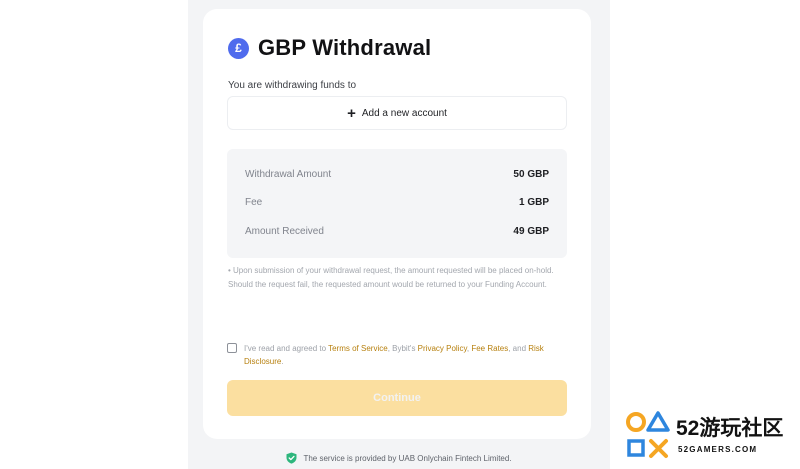  What do you see at coordinates (232, 348) in the screenshot?
I see `agreement-checkbox` at bounding box center [232, 348].